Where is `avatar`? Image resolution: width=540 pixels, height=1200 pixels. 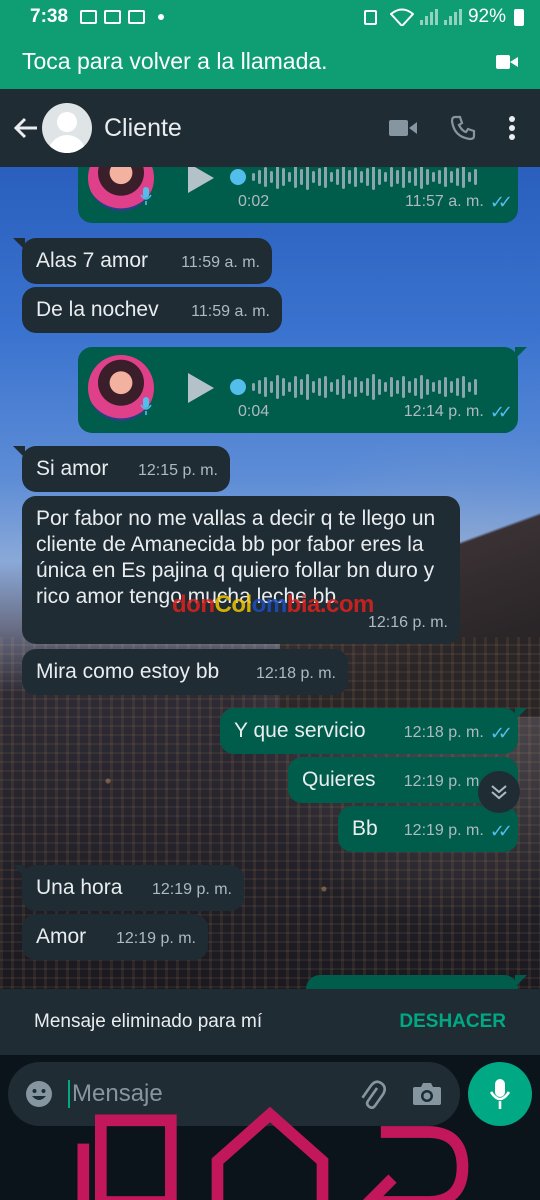 avatar is located at coordinates (67, 128).